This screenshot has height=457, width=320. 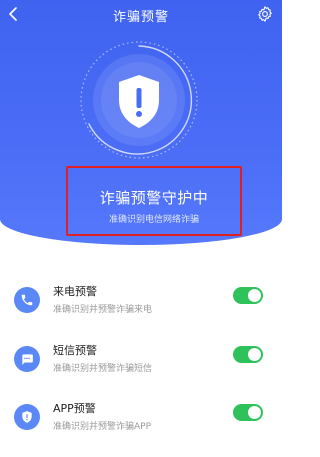 I want to click on status-highlight: 诈骗预警守护中 准确识别电信网络诈骗, so click(x=154, y=201).